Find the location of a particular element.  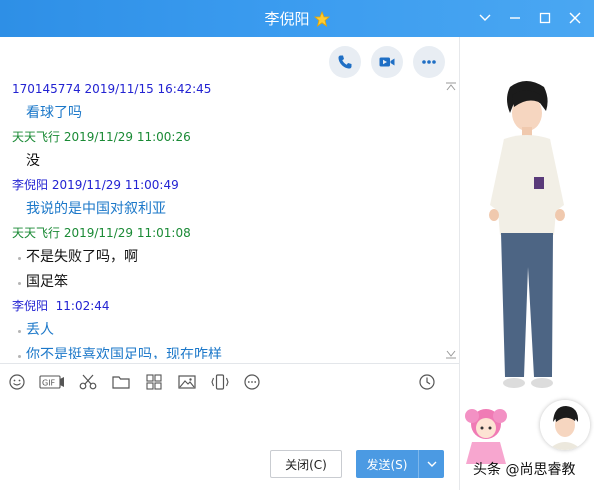

message-header: 李倪阳 11:02:44 is located at coordinates (61, 306).